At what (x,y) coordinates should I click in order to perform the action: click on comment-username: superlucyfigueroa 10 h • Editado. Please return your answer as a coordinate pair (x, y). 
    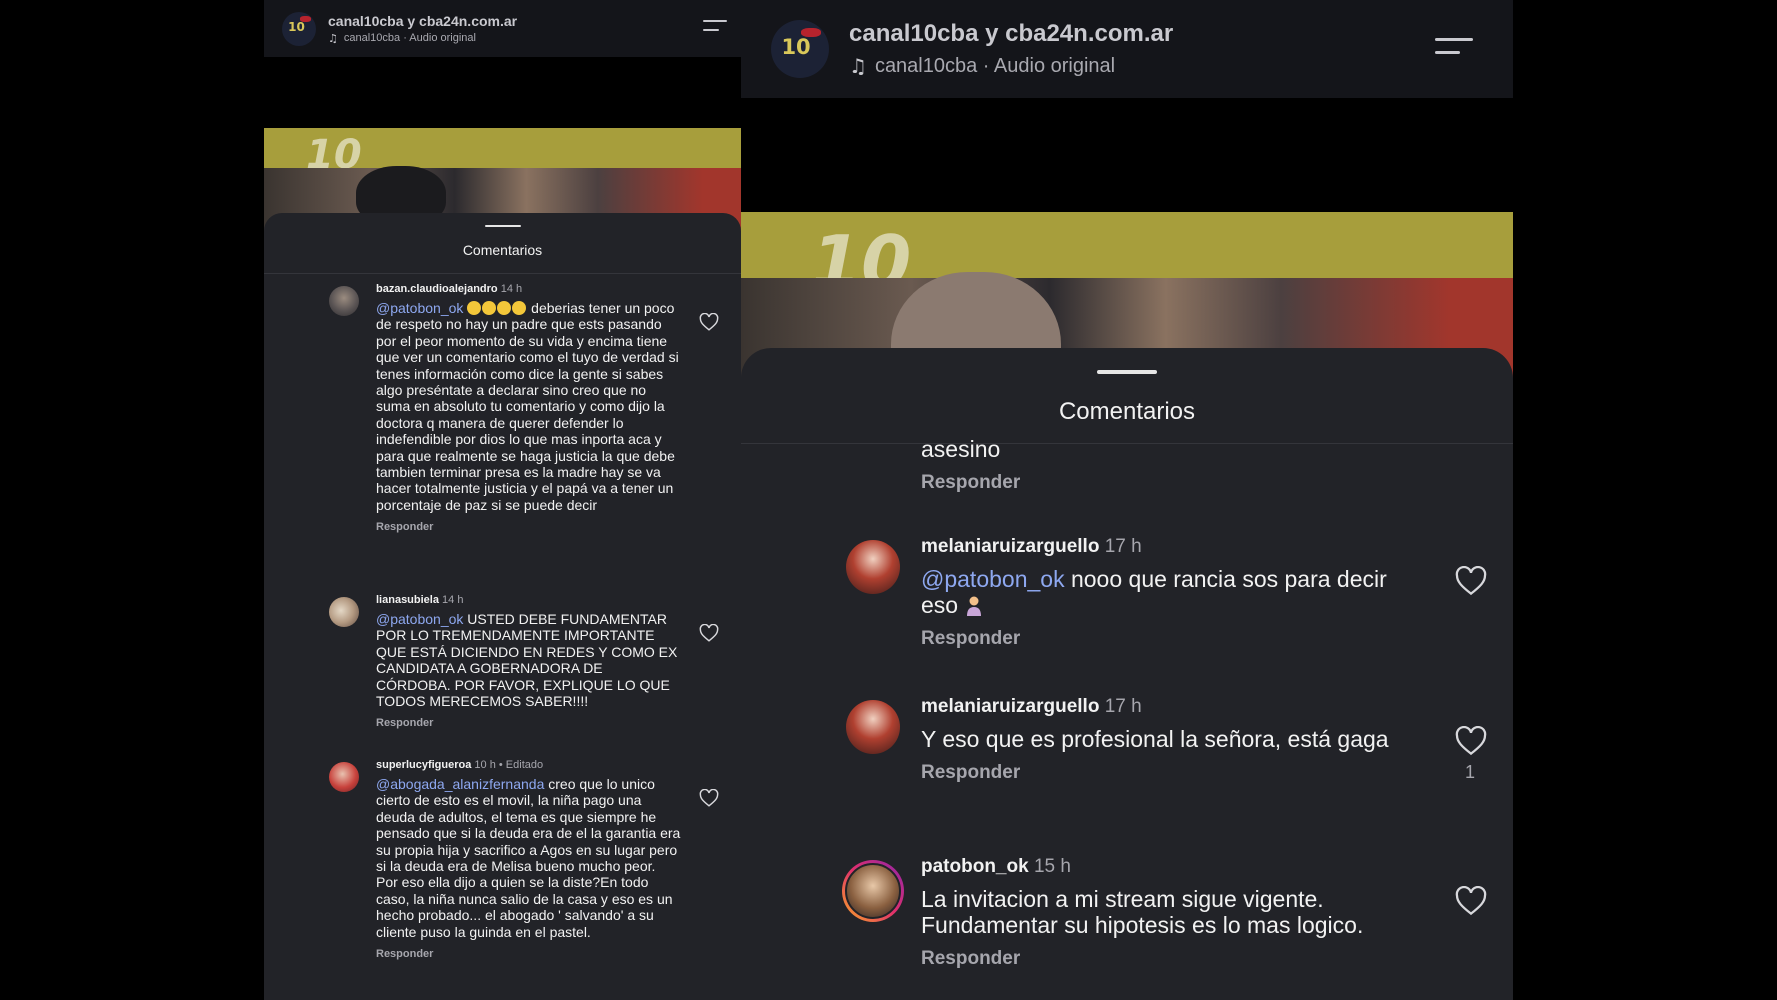
    Looking at the image, I should click on (528, 765).